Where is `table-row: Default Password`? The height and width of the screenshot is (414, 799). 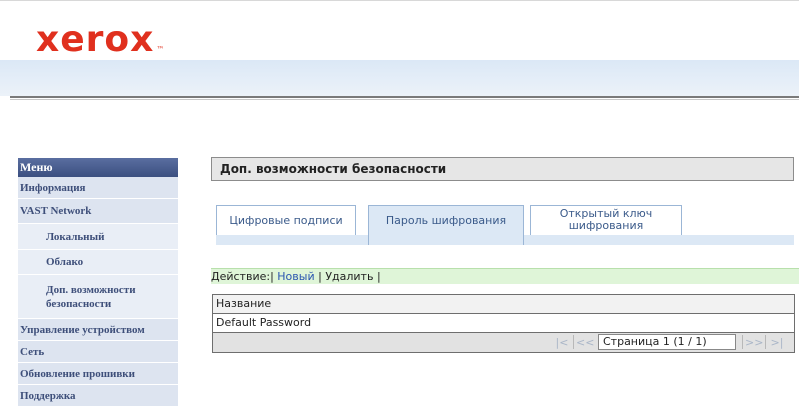 table-row: Default Password is located at coordinates (503, 323).